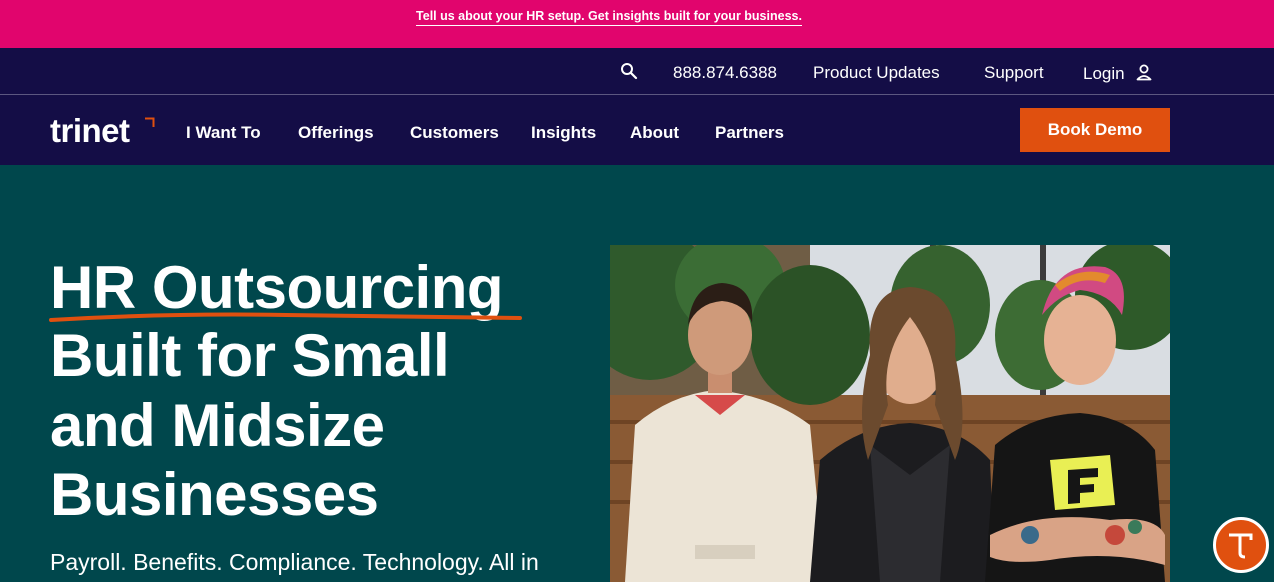 Image resolution: width=1274 pixels, height=582 pixels. I want to click on phone-link: 888.874.6388, so click(725, 73).